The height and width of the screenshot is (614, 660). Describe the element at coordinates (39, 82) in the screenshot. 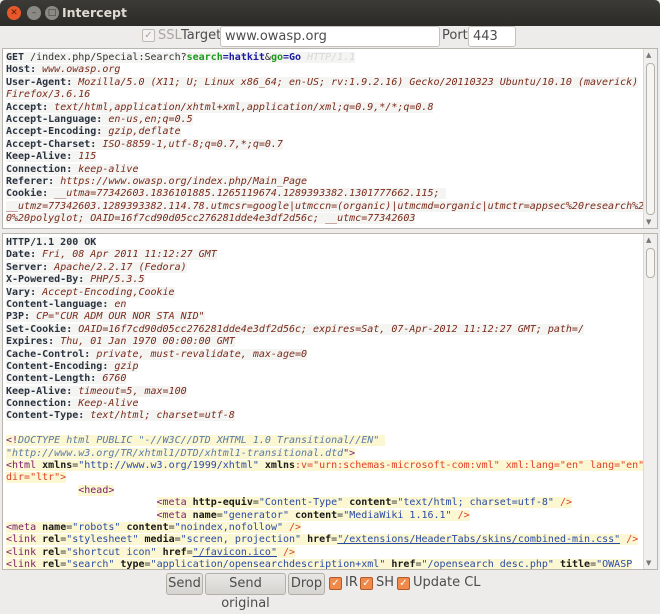

I see `text-segment: User-Agent:` at that location.